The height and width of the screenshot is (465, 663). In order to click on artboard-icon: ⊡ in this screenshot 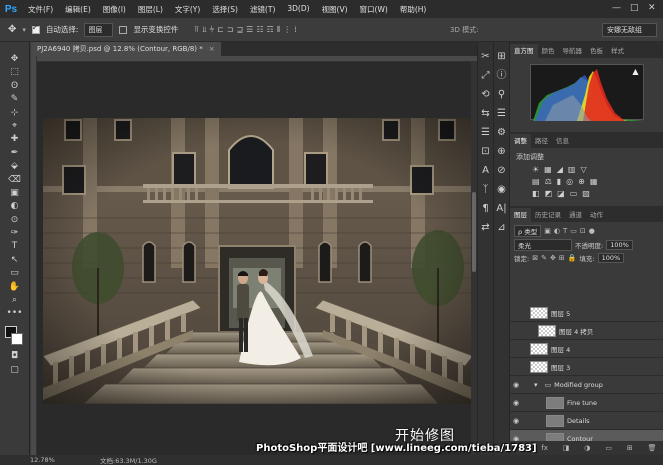, I will do `click(485, 152)`.